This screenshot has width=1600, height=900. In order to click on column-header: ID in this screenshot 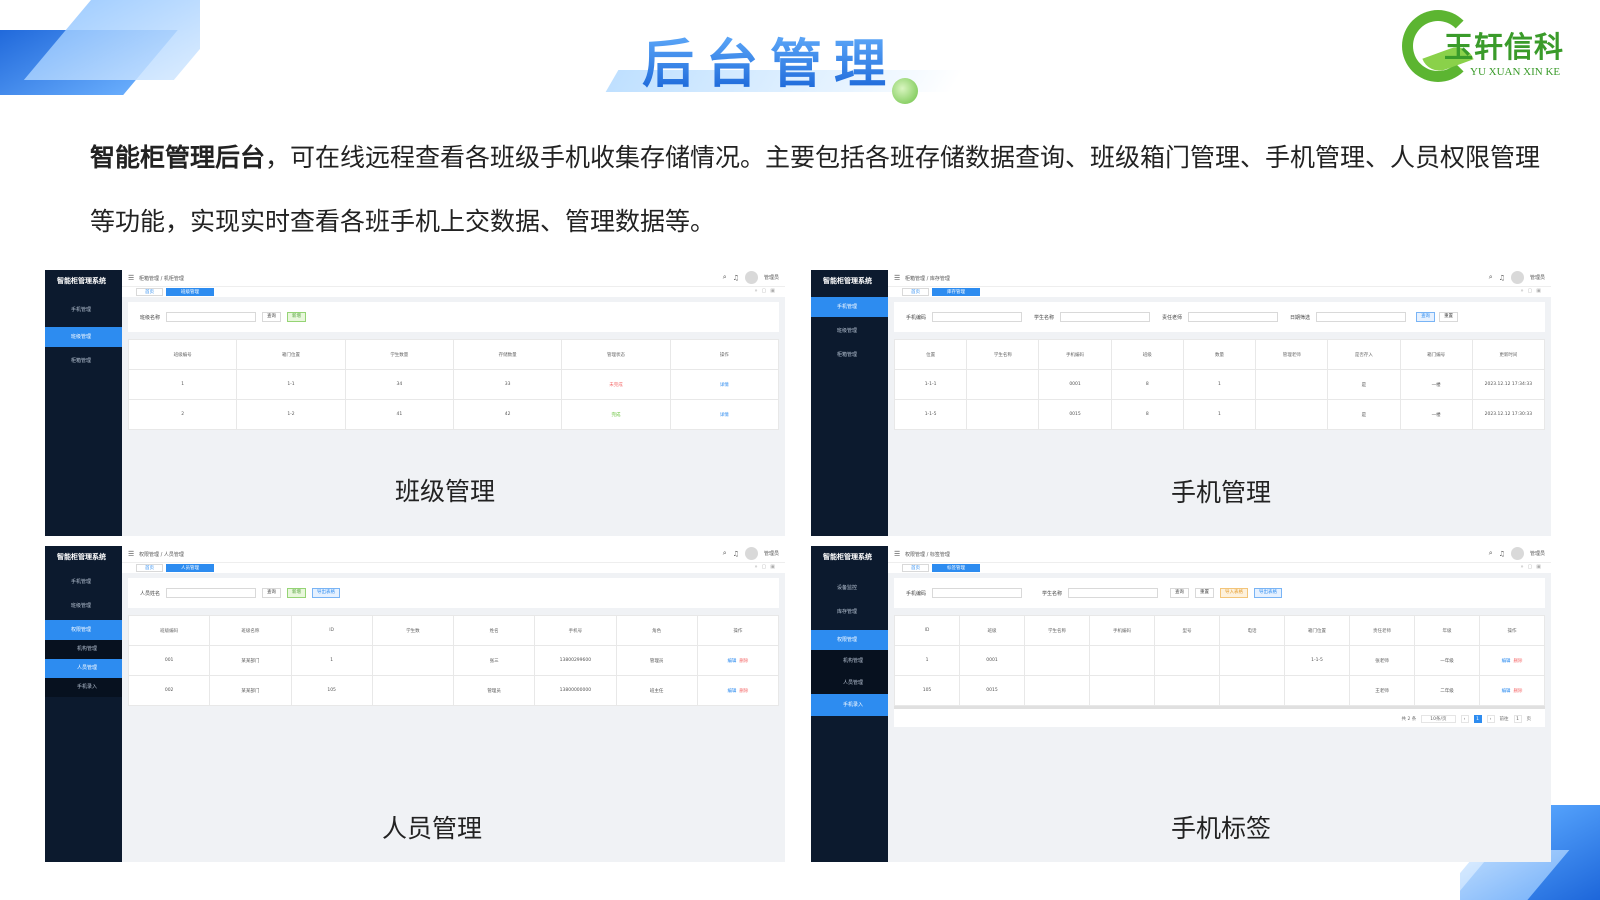, I will do `click(927, 630)`.